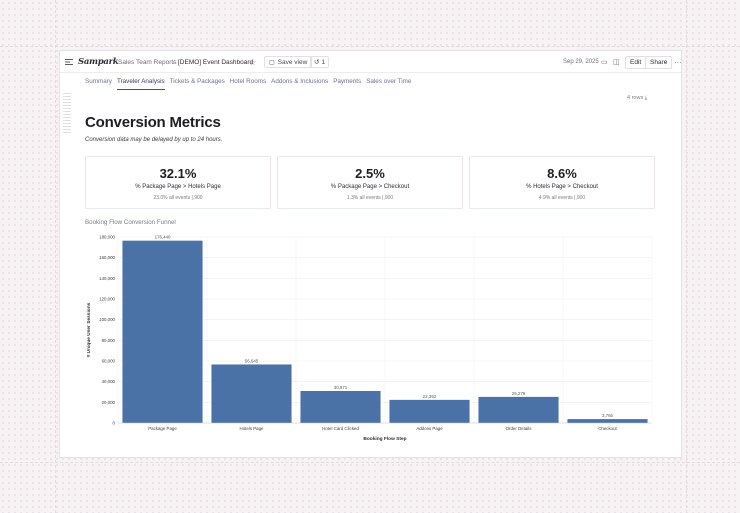 The height and width of the screenshot is (513, 740). I want to click on download-icon: ⤓, so click(646, 98).